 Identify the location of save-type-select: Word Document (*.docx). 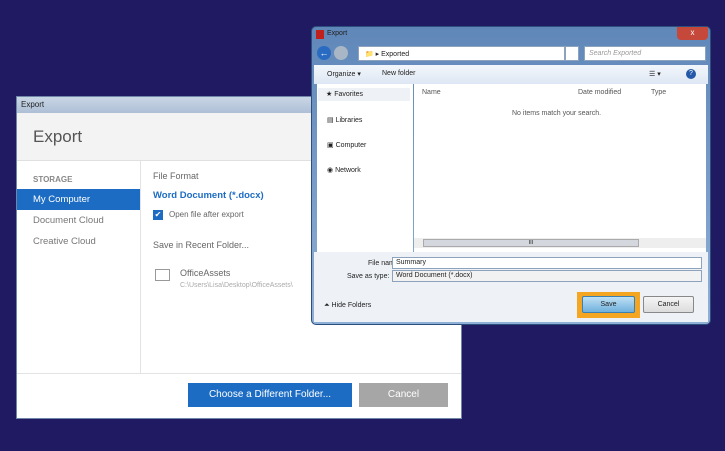
(547, 276).